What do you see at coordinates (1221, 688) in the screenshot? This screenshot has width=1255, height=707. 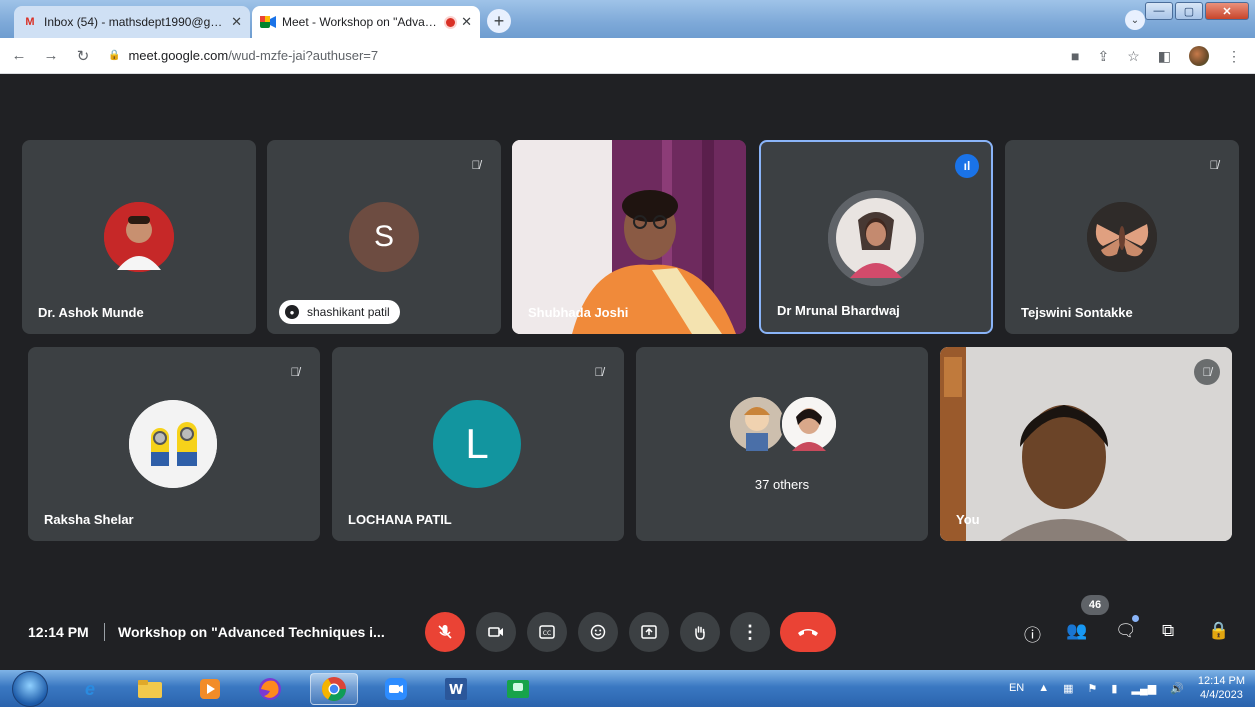 I see `system-clock: 12:14 PM 4/4/2023` at bounding box center [1221, 688].